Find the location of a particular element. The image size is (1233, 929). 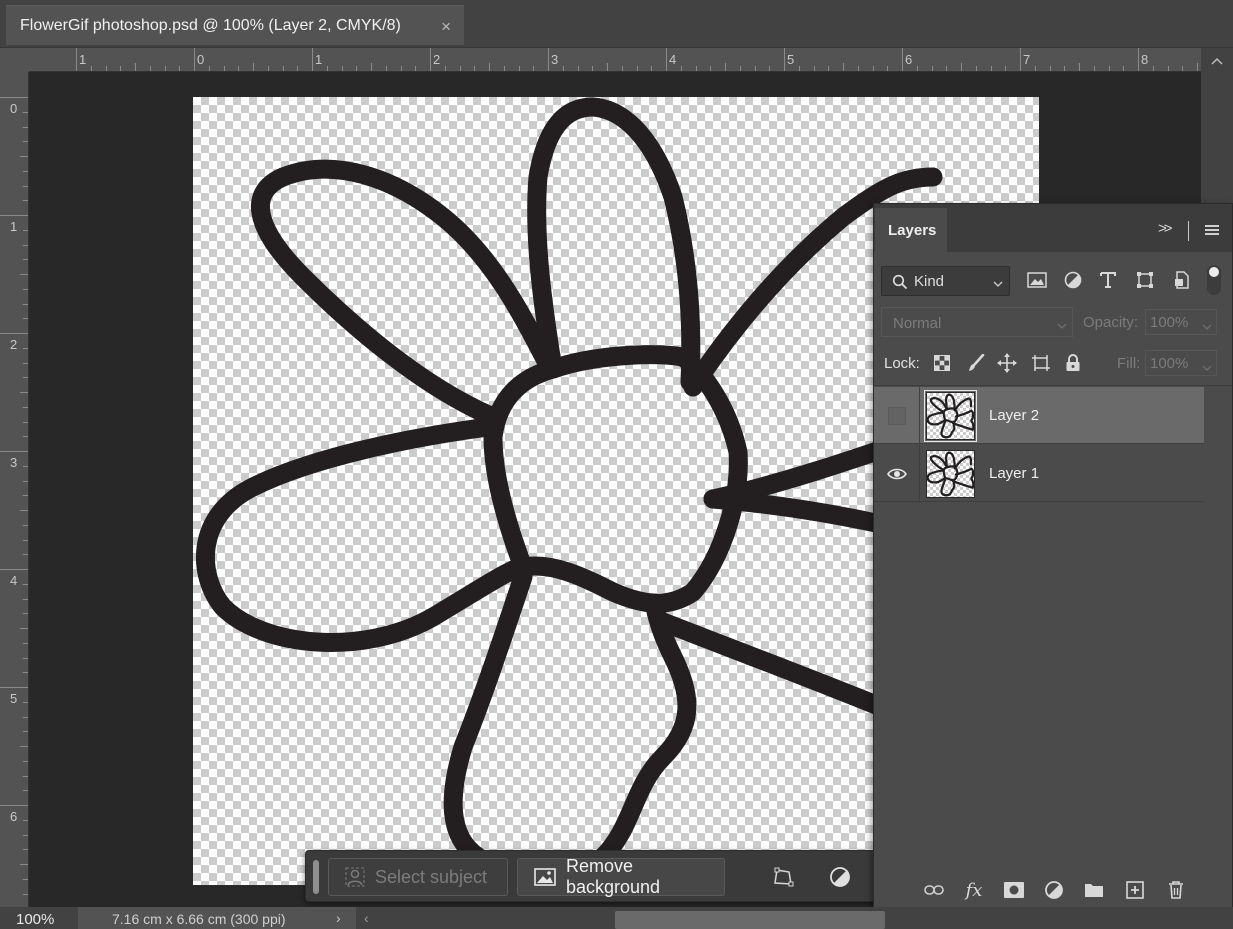

zoom-level-input: 100% is located at coordinates (37, 918).